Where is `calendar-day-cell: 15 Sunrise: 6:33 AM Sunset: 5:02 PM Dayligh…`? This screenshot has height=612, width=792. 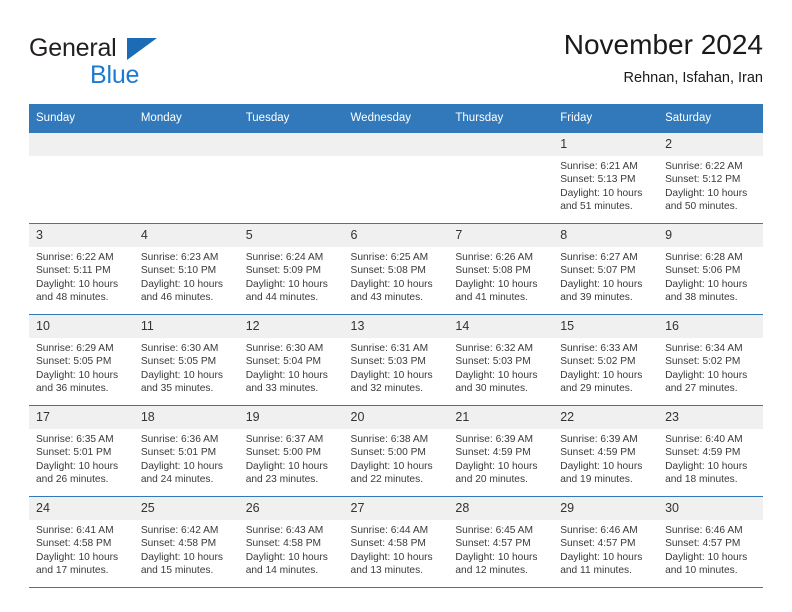
calendar-day-cell: 15 Sunrise: 6:33 AM Sunset: 5:02 PM Dayligh… is located at coordinates (606, 360).